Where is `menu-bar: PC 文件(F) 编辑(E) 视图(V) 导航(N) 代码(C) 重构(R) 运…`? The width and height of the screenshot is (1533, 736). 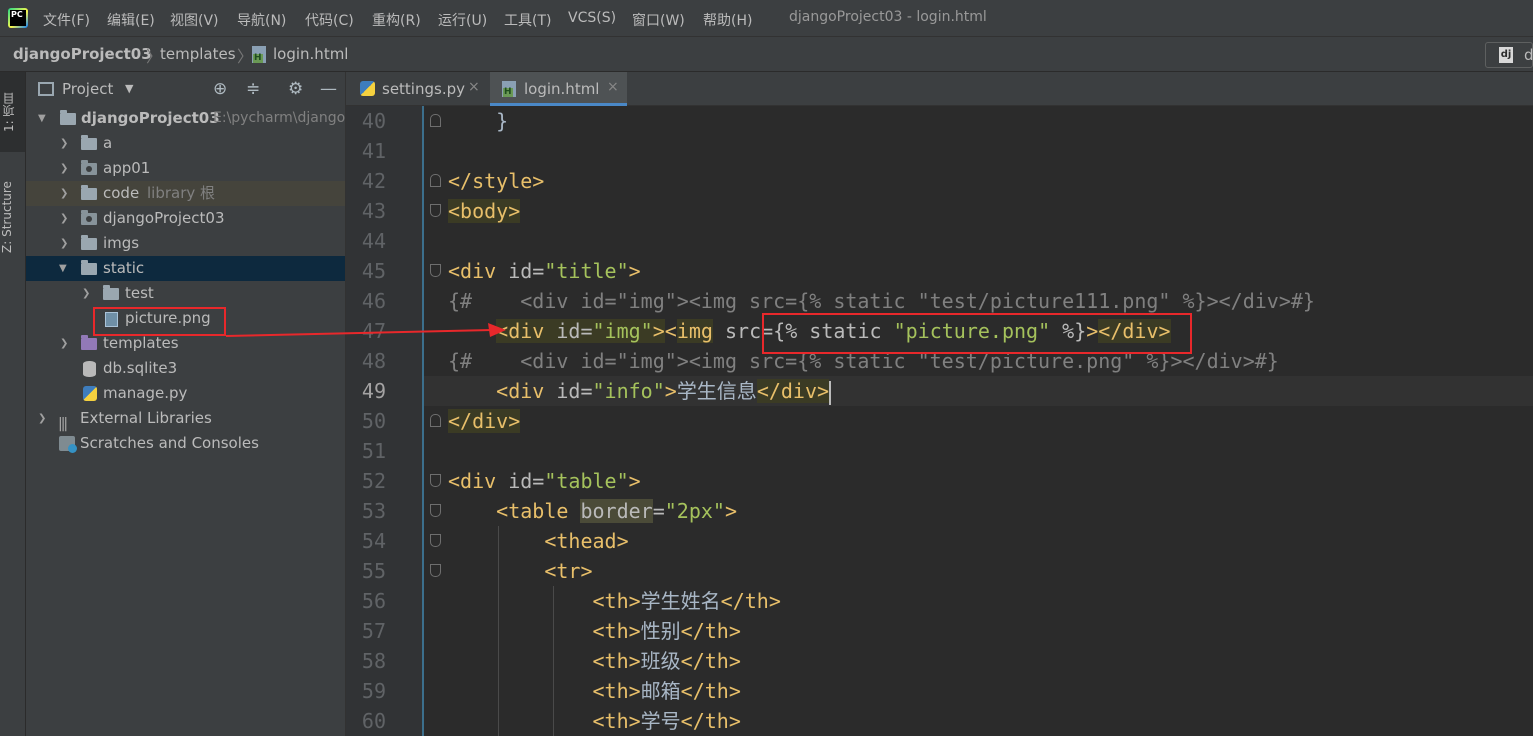 menu-bar: PC 文件(F) 编辑(E) 视图(V) 导航(N) 代码(C) 重构(R) 运… is located at coordinates (766, 18).